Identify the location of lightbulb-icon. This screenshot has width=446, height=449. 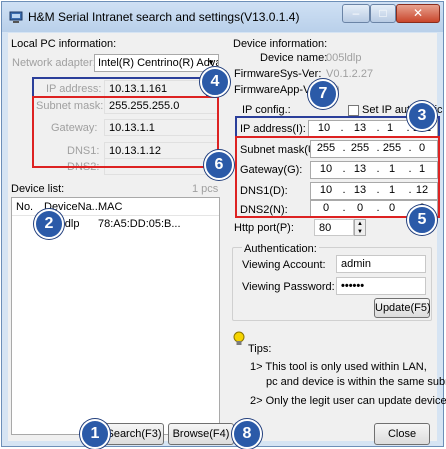
(239, 338).